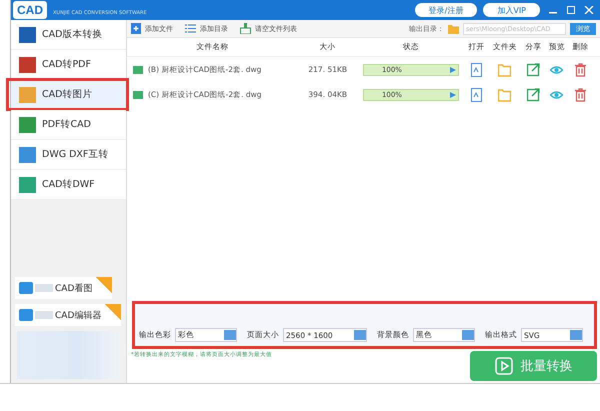  I want to click on promo-card: CAD看图, so click(63, 288).